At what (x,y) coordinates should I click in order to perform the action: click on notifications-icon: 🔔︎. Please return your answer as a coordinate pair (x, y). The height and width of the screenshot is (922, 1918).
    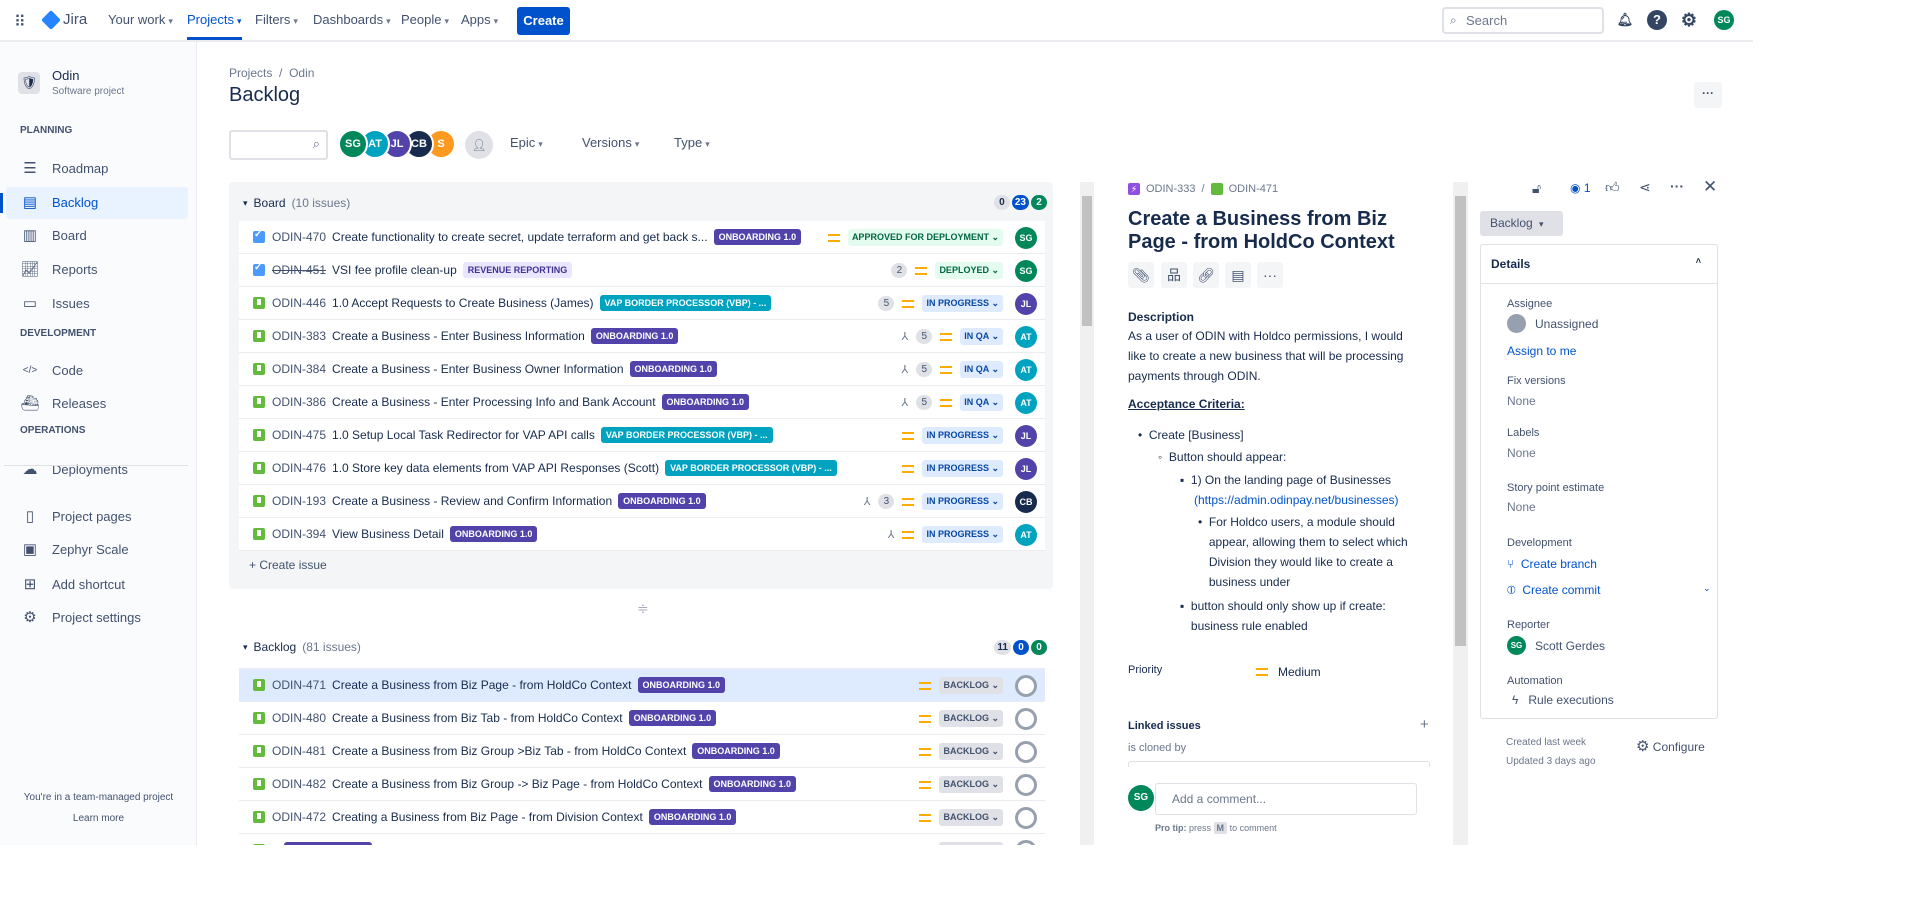
    Looking at the image, I should click on (1625, 20).